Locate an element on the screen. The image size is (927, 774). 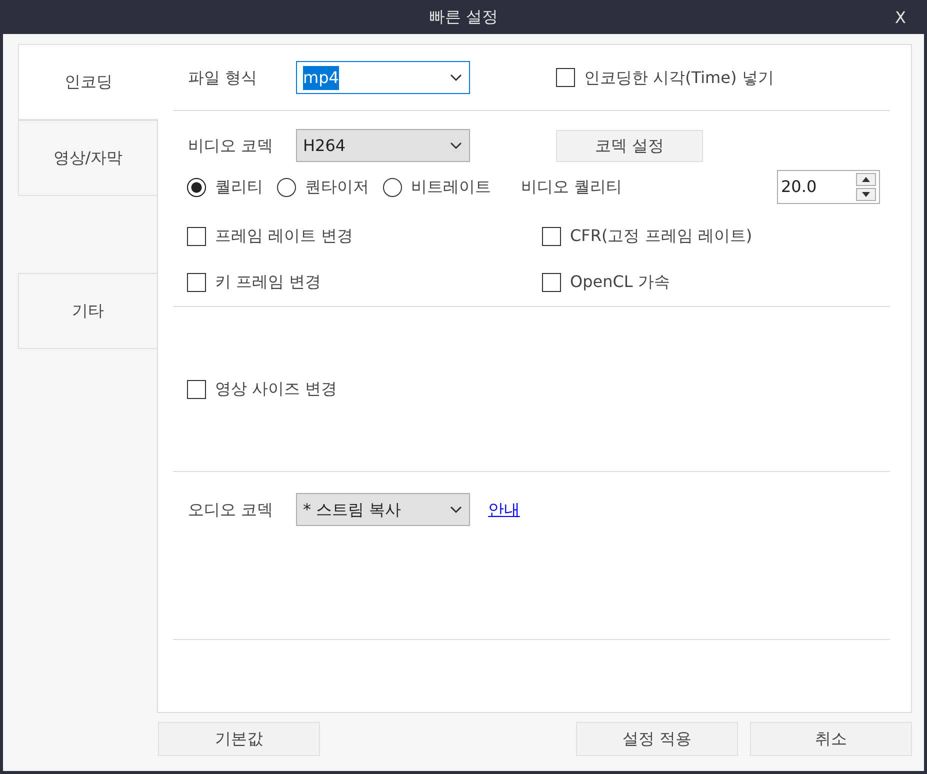
spinner-arrows-icon is located at coordinates (866, 187).